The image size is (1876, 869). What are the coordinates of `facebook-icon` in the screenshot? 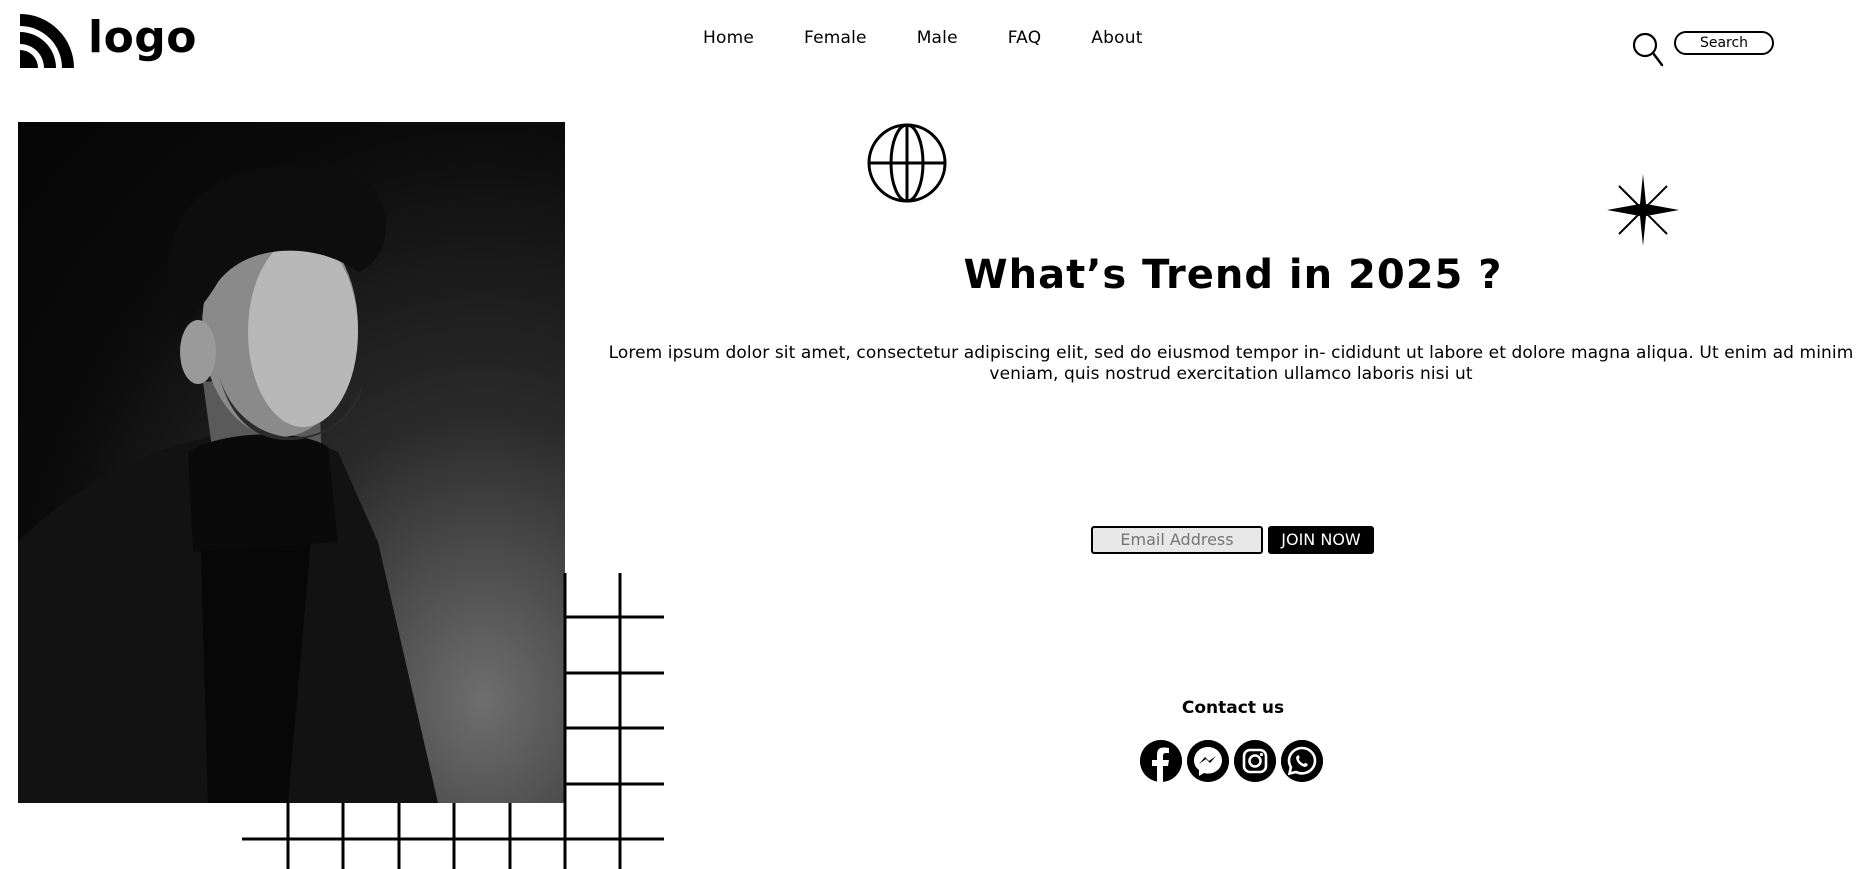 It's located at (1161, 761).